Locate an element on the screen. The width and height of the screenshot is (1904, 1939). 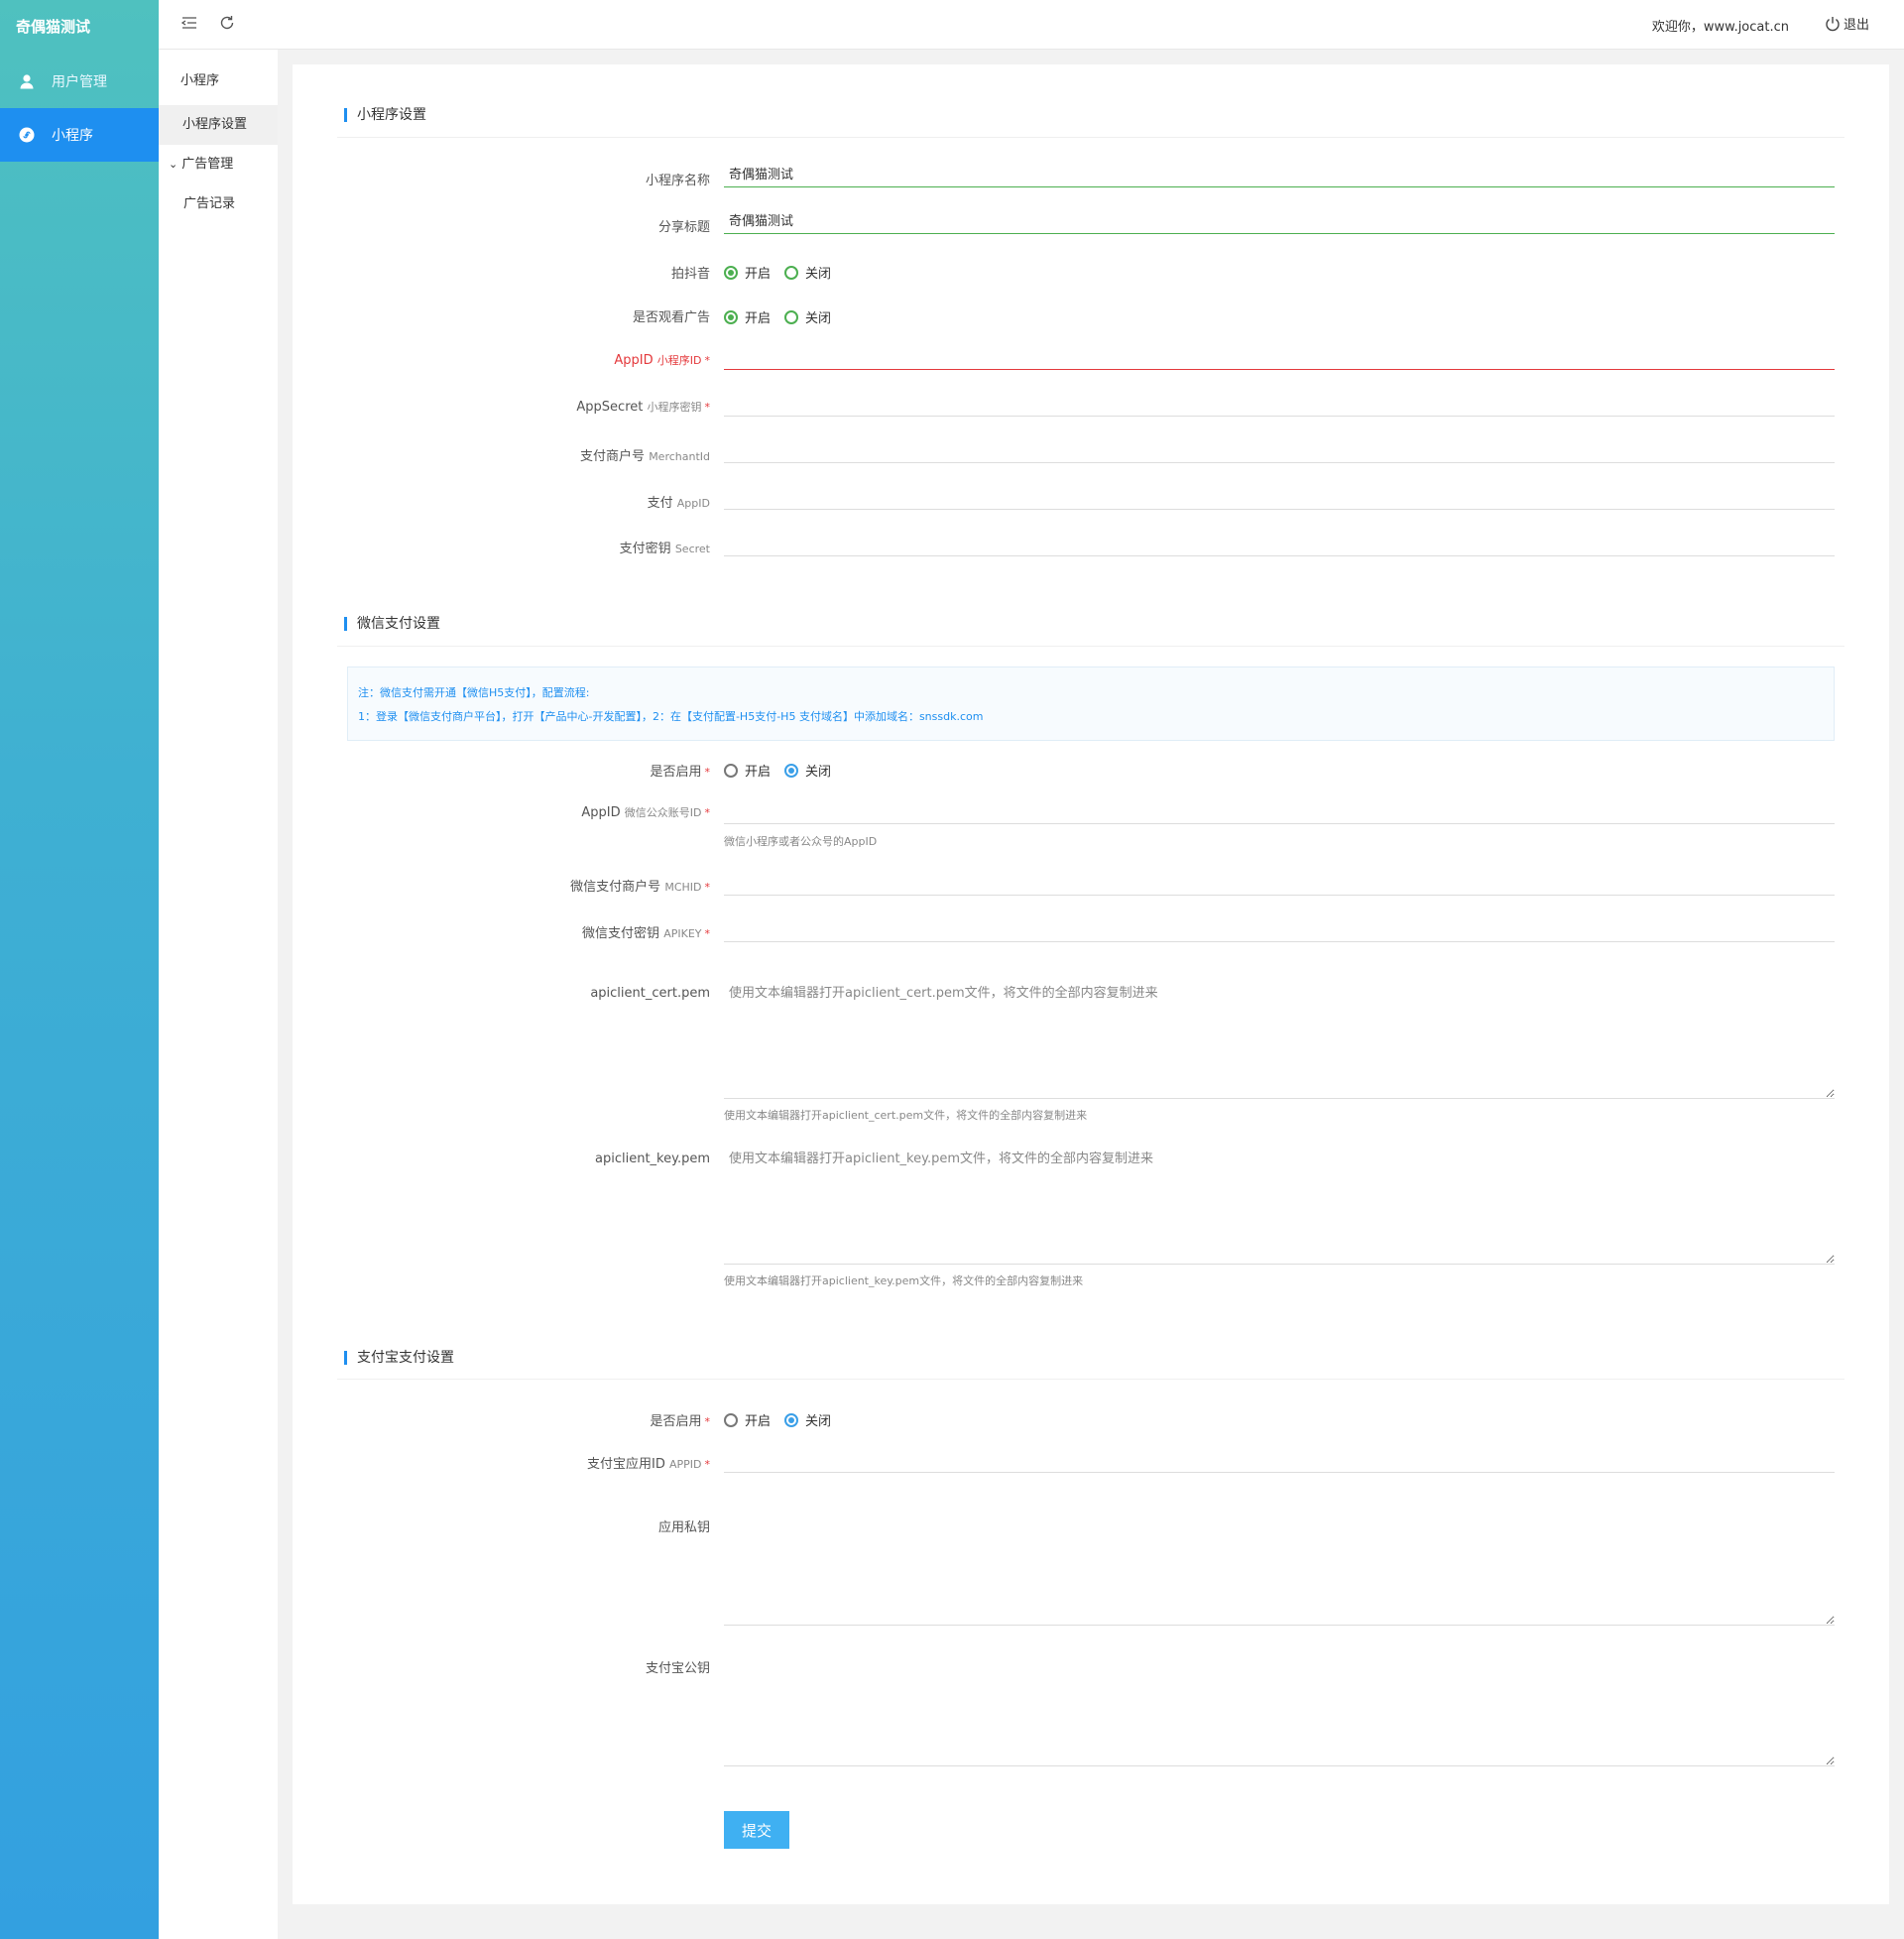
label-miniapp-name: 小程序名称 is located at coordinates (677, 181).